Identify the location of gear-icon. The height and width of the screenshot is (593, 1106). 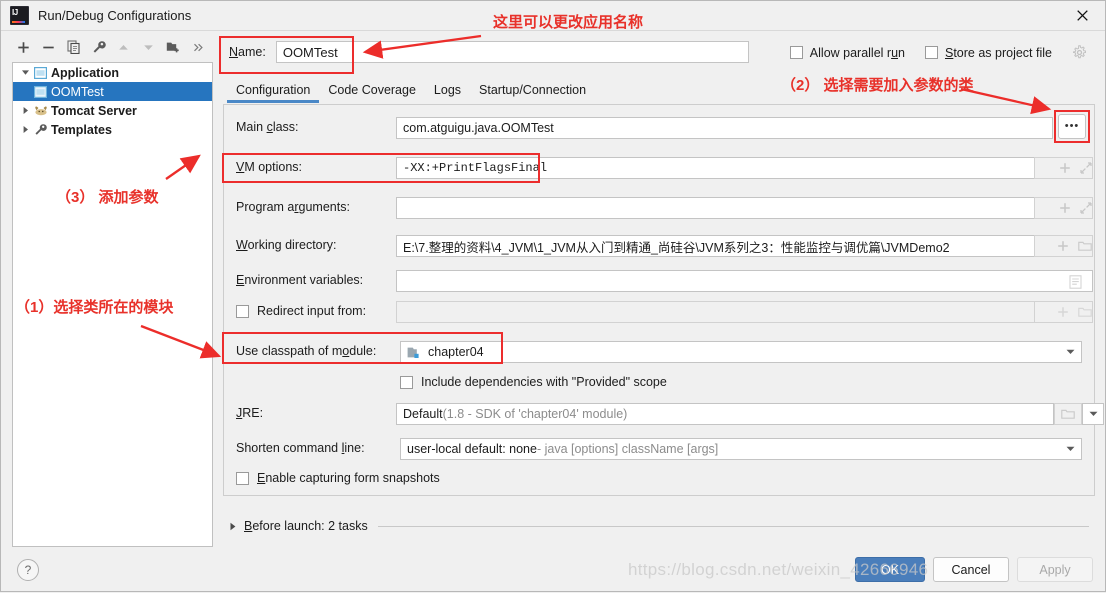
(1079, 52).